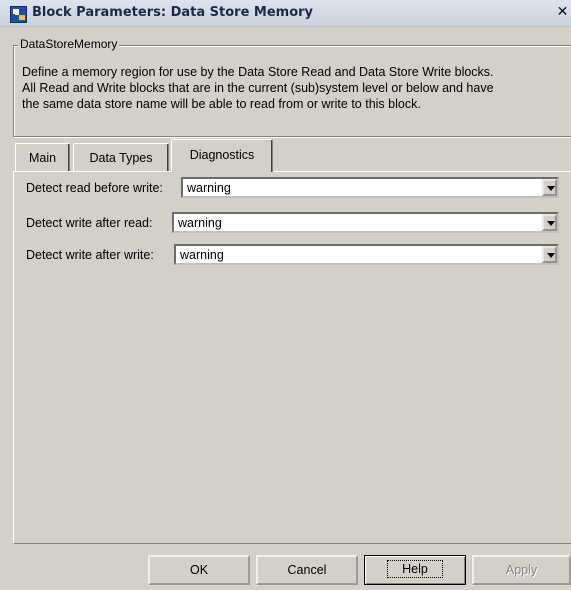 The image size is (571, 590). I want to click on detect-read-before-write-select: warning, so click(370, 187).